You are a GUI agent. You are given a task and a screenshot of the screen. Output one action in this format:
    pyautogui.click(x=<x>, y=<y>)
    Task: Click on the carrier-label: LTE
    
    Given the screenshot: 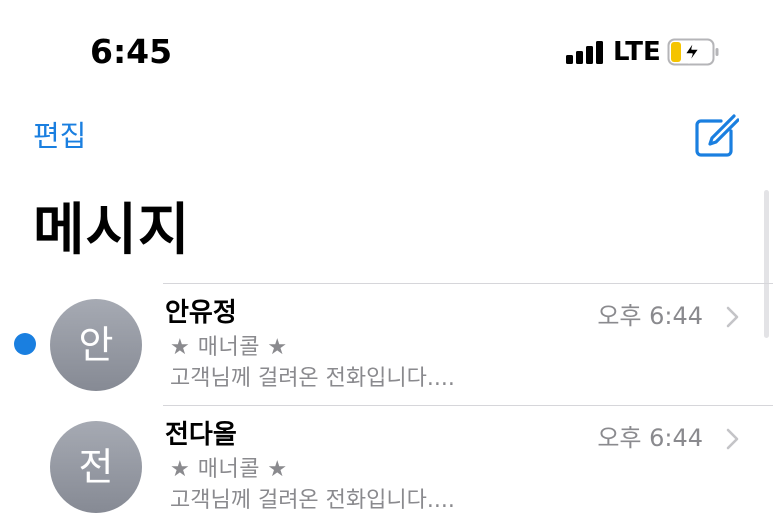 What is the action you would take?
    pyautogui.click(x=637, y=52)
    